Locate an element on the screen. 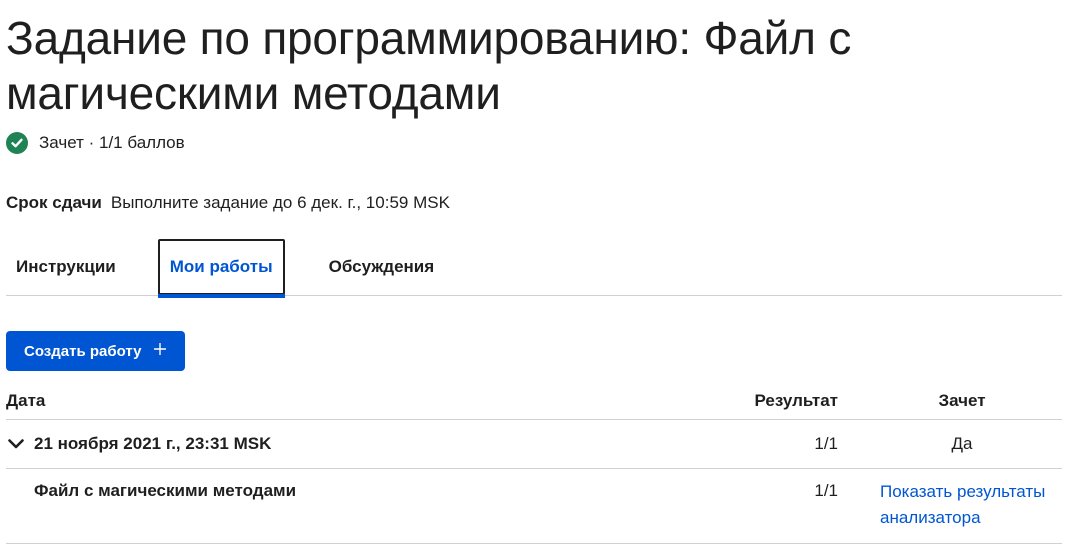 The image size is (1072, 551). file-name: Файл с магическими методами is located at coordinates (165, 490).